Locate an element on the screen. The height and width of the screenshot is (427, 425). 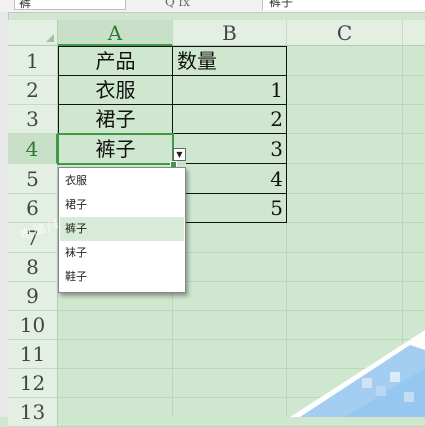
page-curl-decoration is located at coordinates (357, 373).